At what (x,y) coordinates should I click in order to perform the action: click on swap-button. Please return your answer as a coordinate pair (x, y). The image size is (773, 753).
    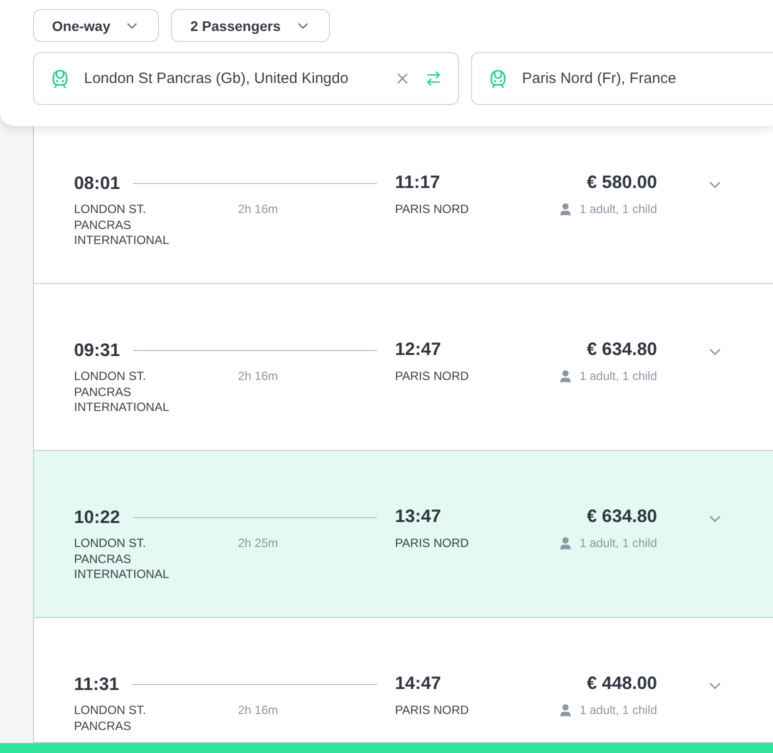
    Looking at the image, I should click on (433, 78).